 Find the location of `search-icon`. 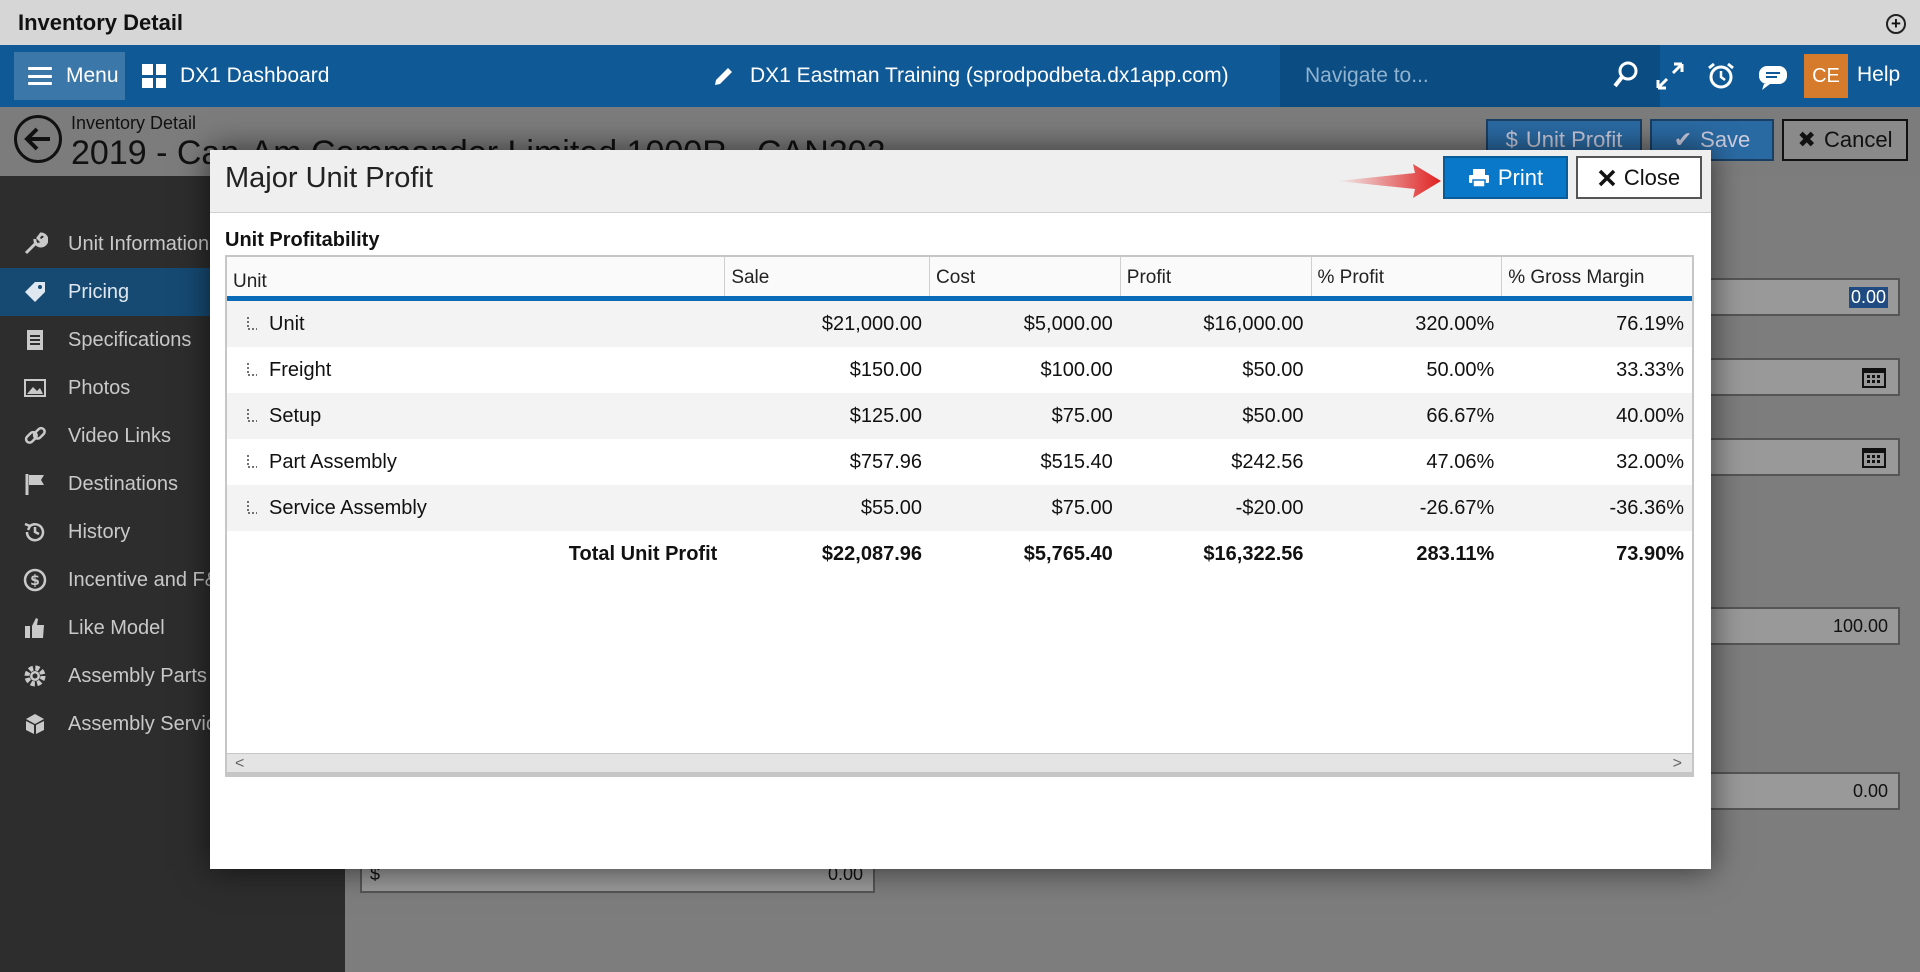

search-icon is located at coordinates (1626, 75).